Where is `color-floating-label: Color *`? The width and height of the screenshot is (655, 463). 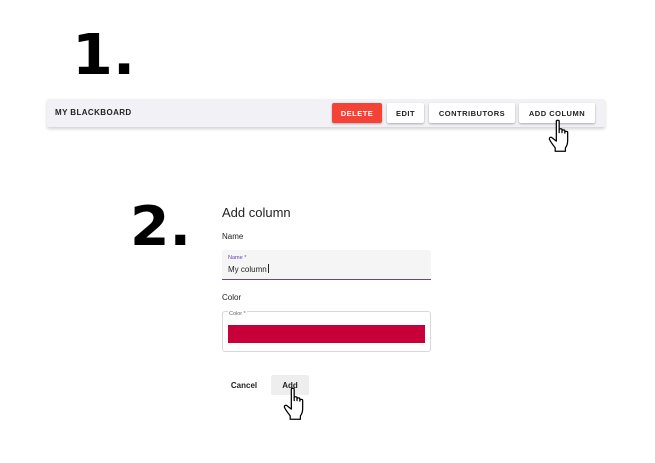
color-floating-label: Color * is located at coordinates (237, 314).